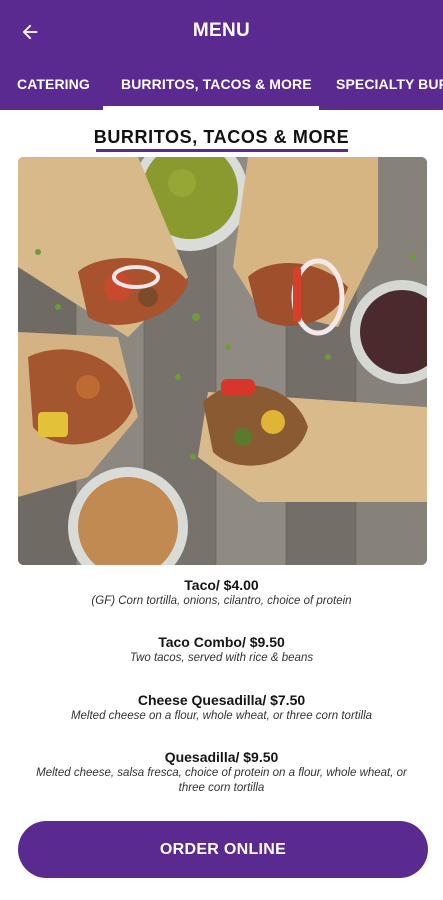 This screenshot has height=900, width=443. What do you see at coordinates (221, 658) in the screenshot?
I see `menu-item-description: Two tacos, served with rice & beans` at bounding box center [221, 658].